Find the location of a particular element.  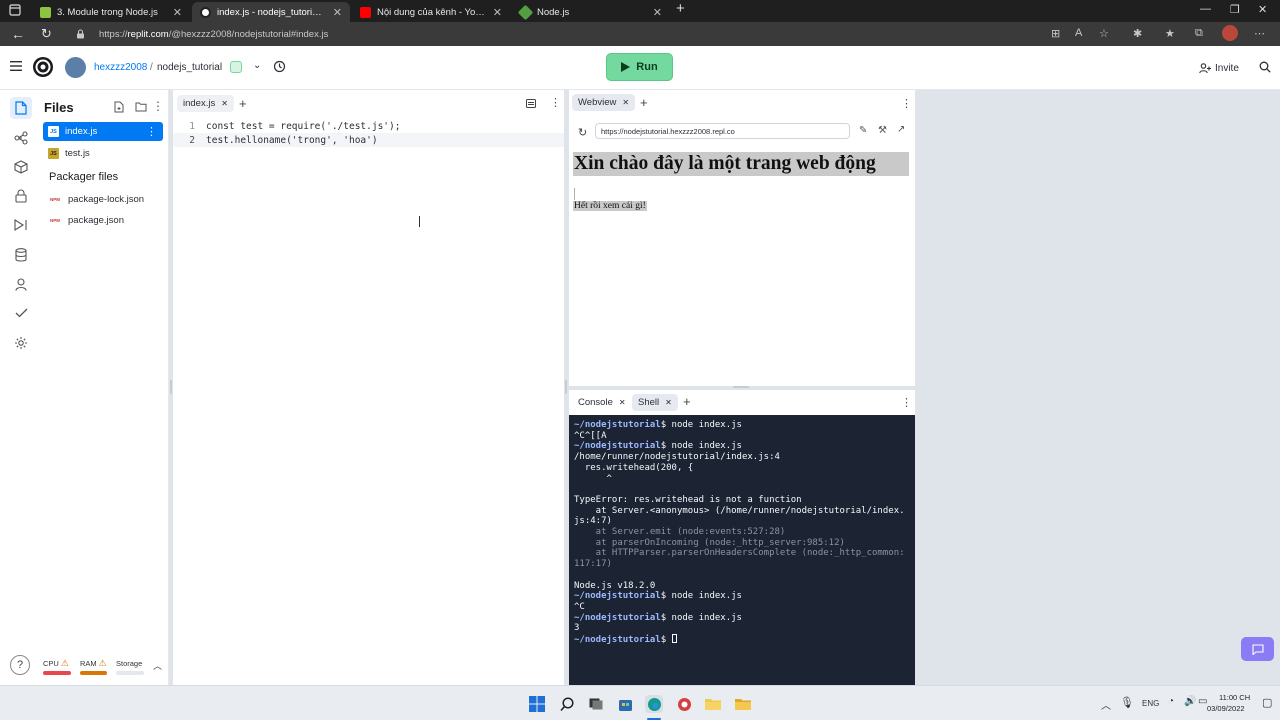

file-item-package-lock-json: NPM package-lock.json is located at coordinates (103, 199).